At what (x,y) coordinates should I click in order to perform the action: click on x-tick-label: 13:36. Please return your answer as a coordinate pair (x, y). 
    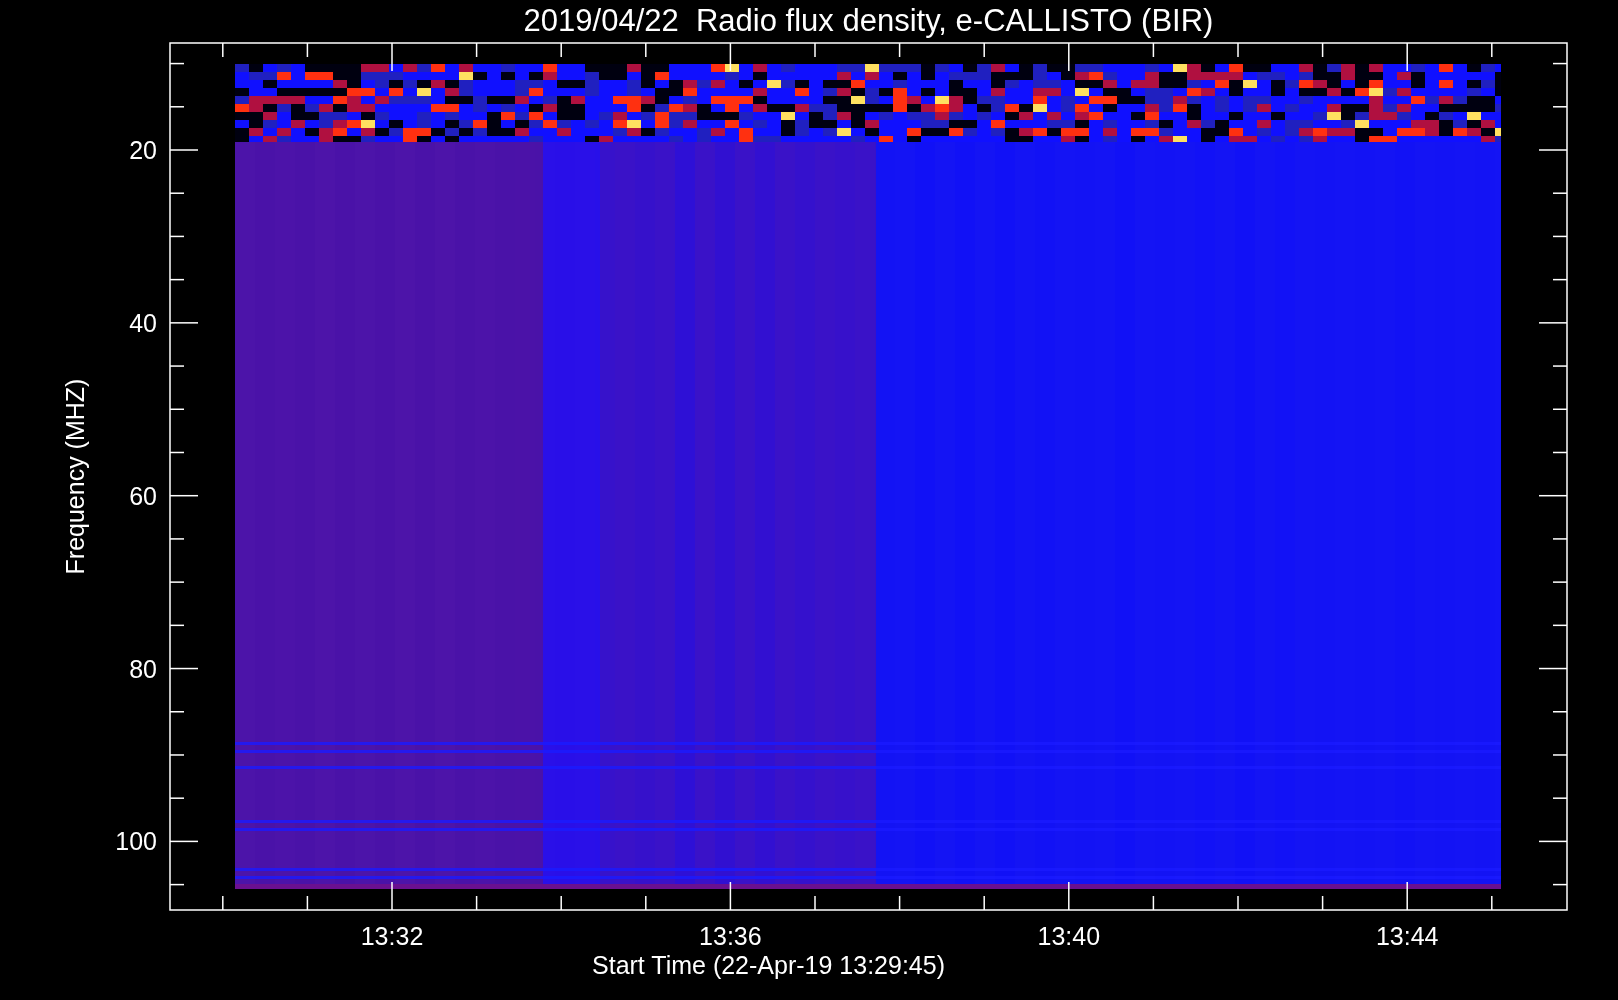
    Looking at the image, I should click on (730, 936).